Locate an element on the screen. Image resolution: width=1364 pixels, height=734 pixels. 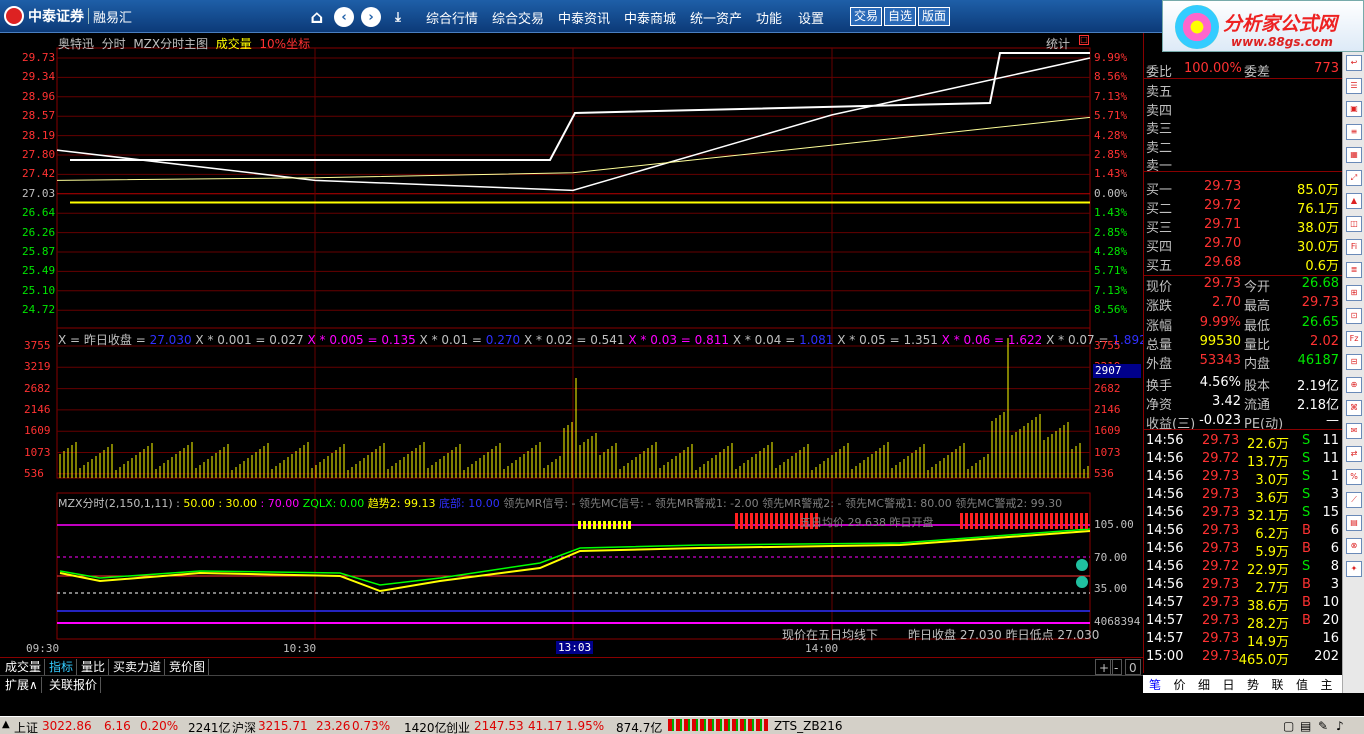
toolbar-icon: ☰ is located at coordinates (1354, 86).